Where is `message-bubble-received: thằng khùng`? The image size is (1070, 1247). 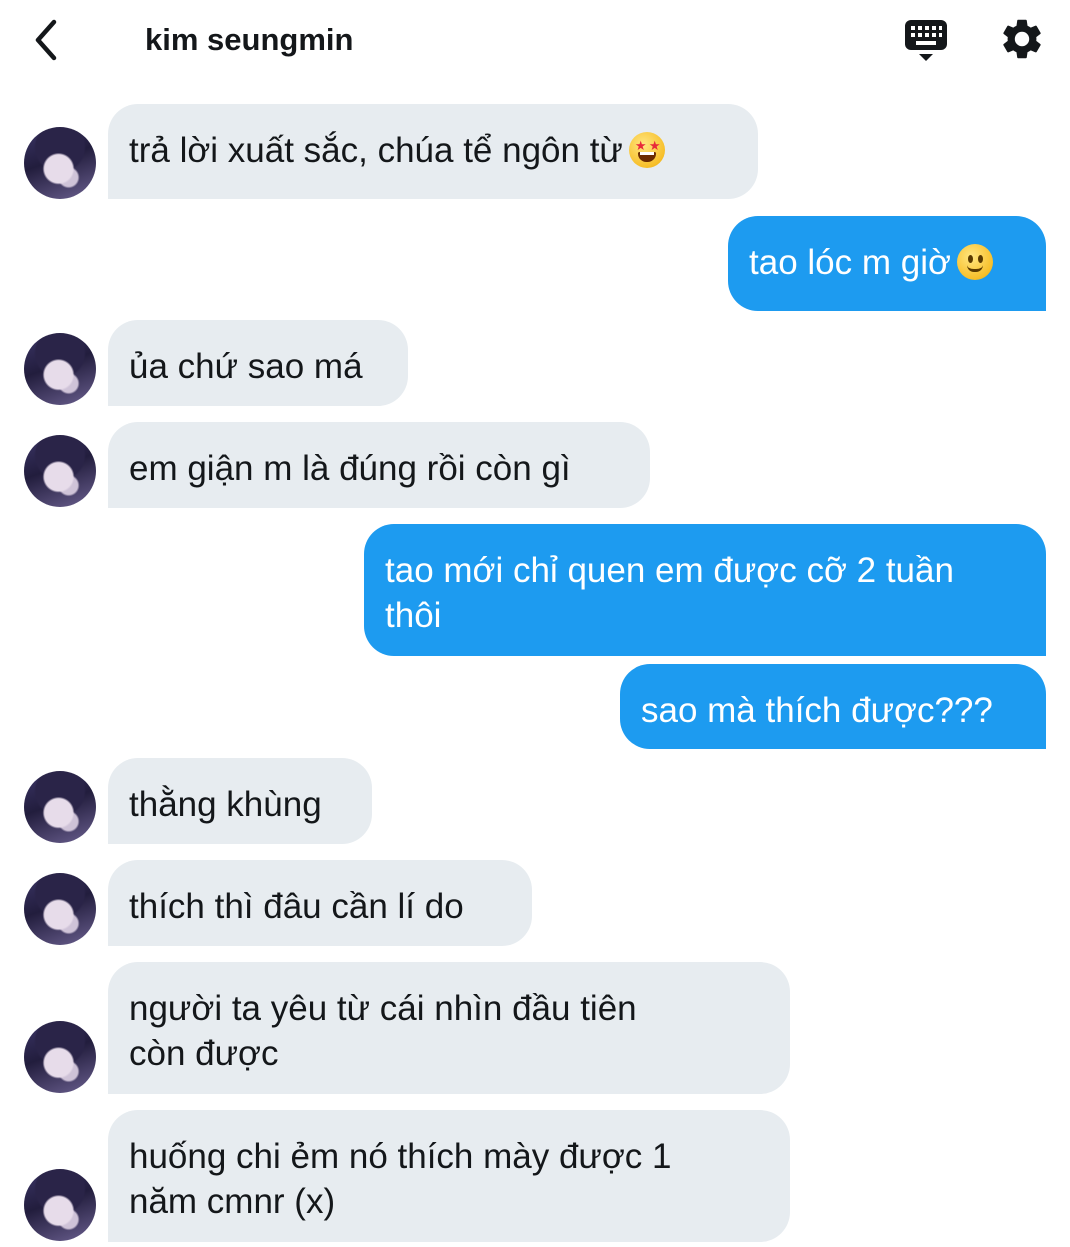
message-bubble-received: thằng khùng is located at coordinates (240, 801).